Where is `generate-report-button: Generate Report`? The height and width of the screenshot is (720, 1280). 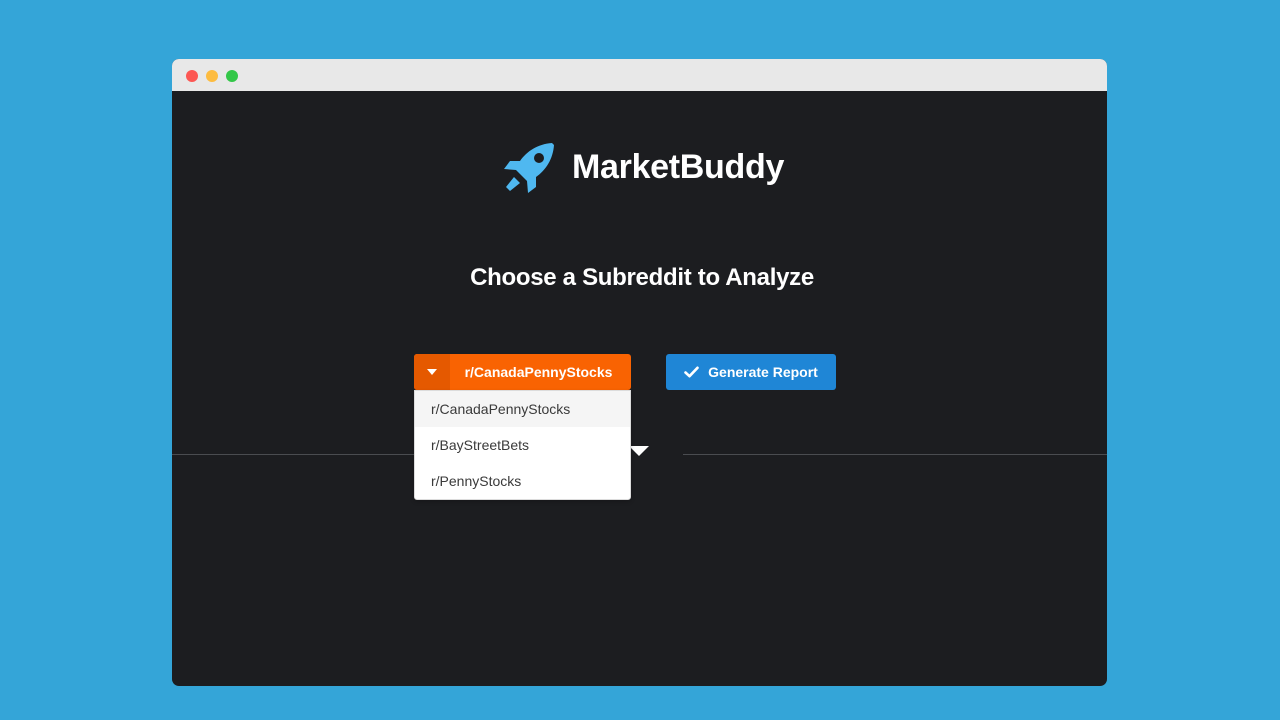
generate-report-button: Generate Report is located at coordinates (751, 372).